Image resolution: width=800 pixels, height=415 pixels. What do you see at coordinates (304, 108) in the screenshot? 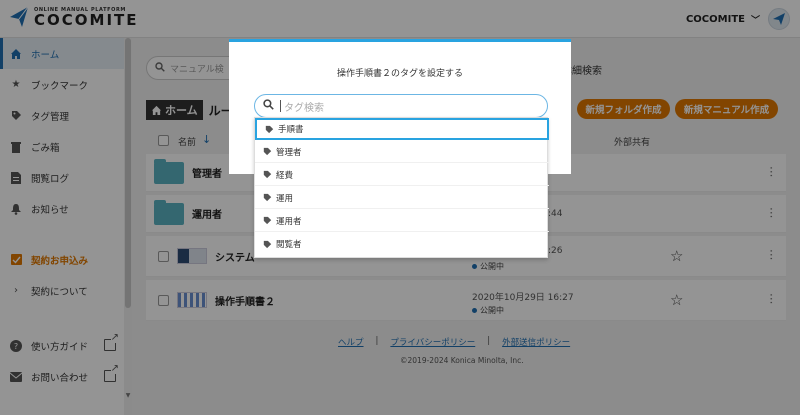
I see `tag-search-placeholder: タグ検索` at bounding box center [304, 108].